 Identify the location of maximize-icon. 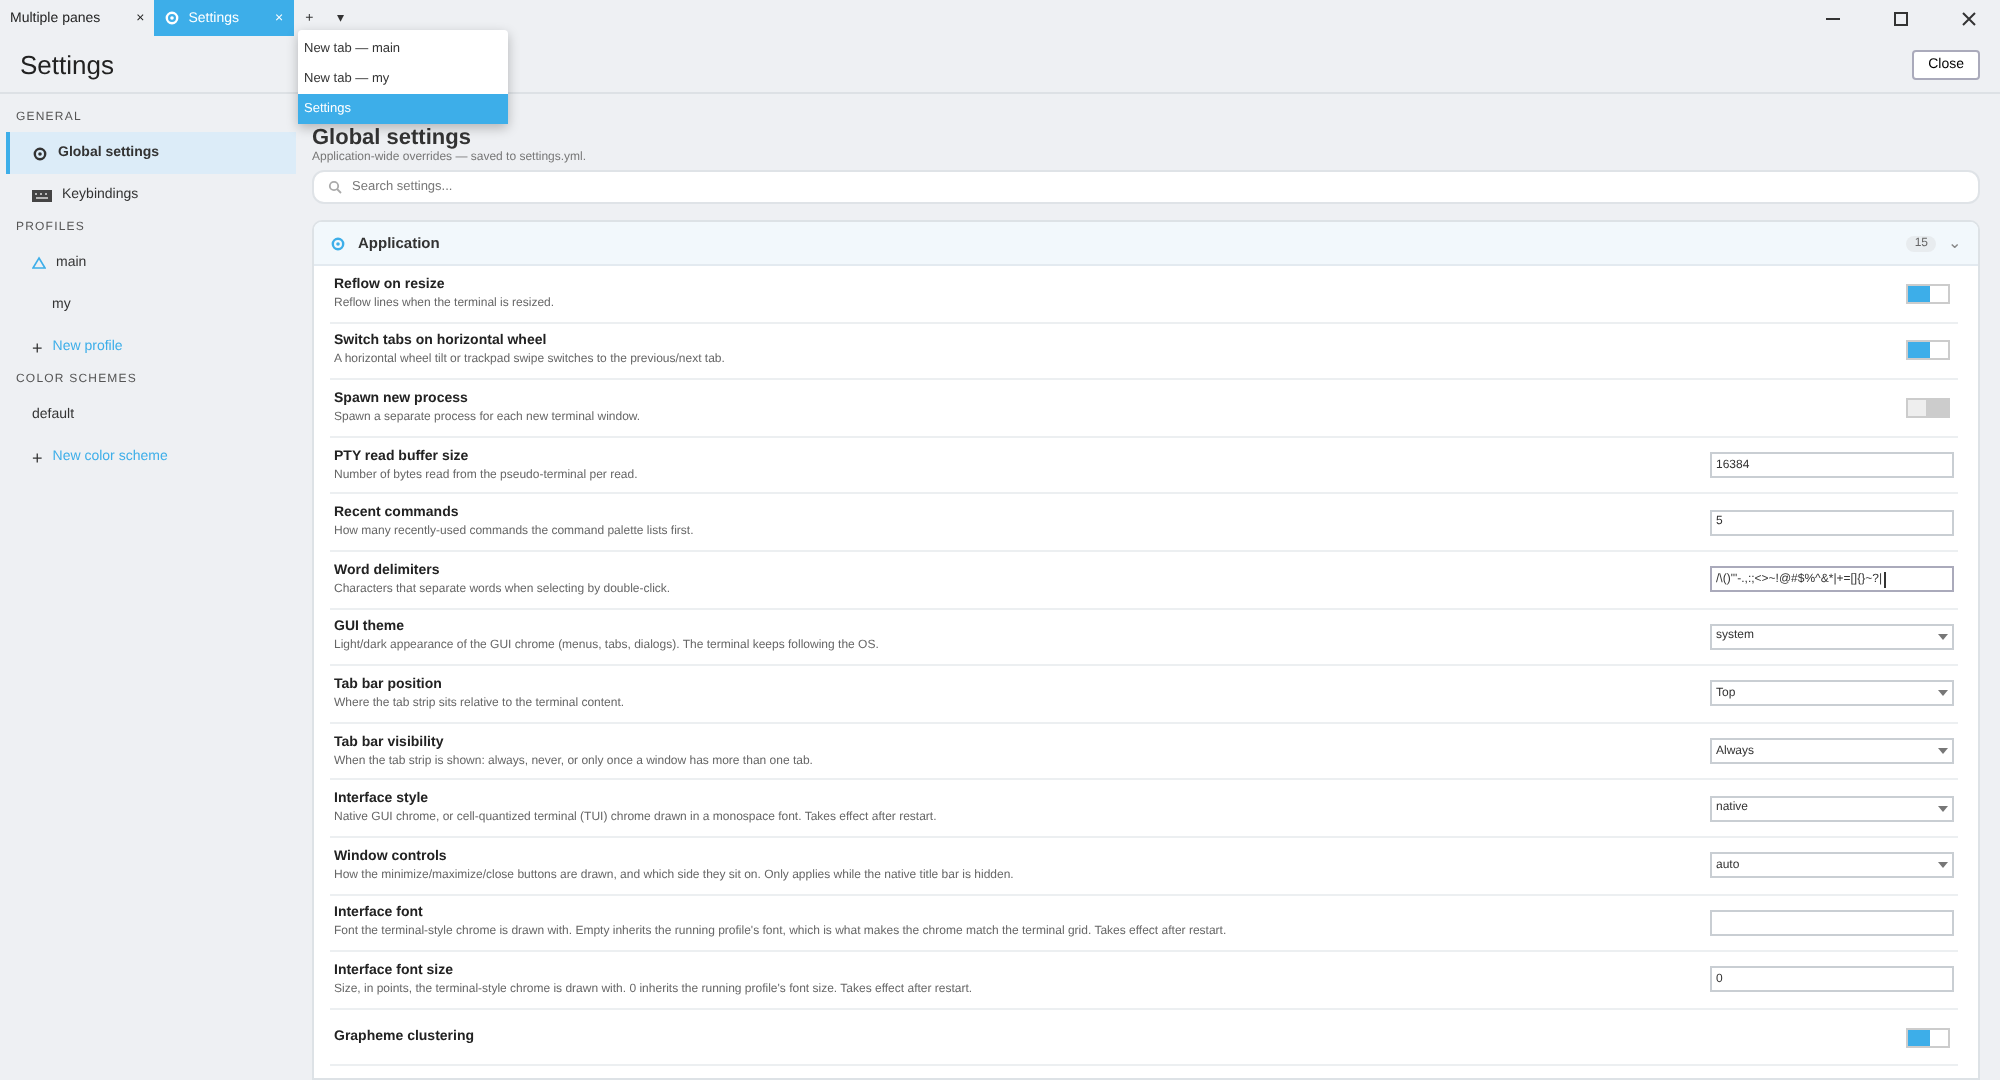
(1901, 18).